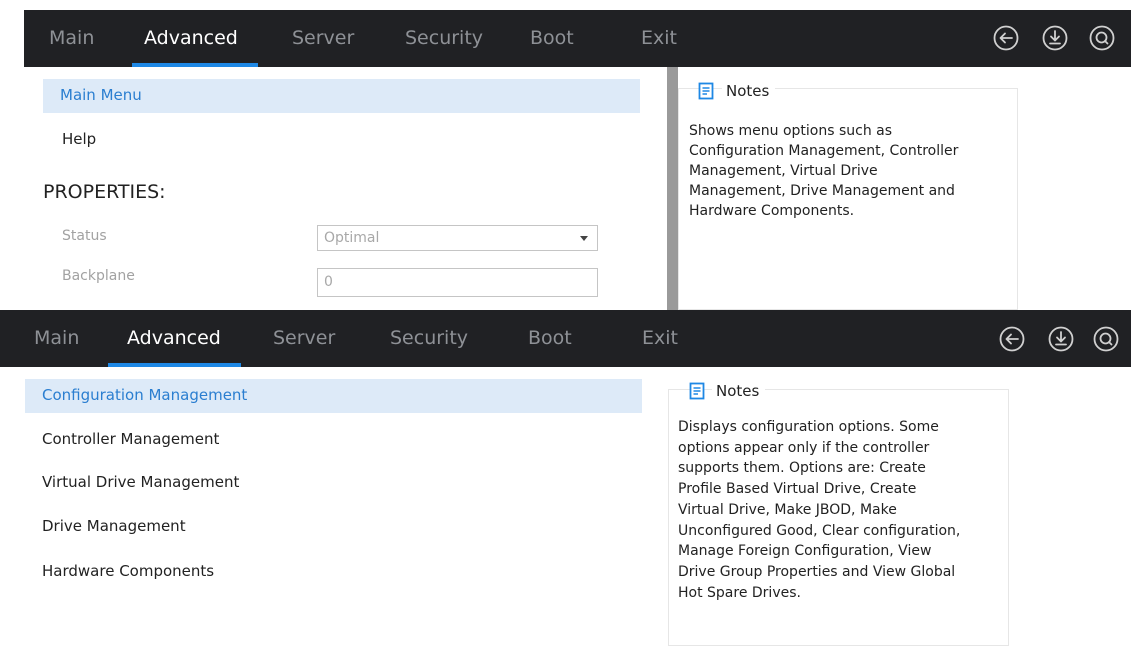  I want to click on chevron-down-icon, so click(584, 238).